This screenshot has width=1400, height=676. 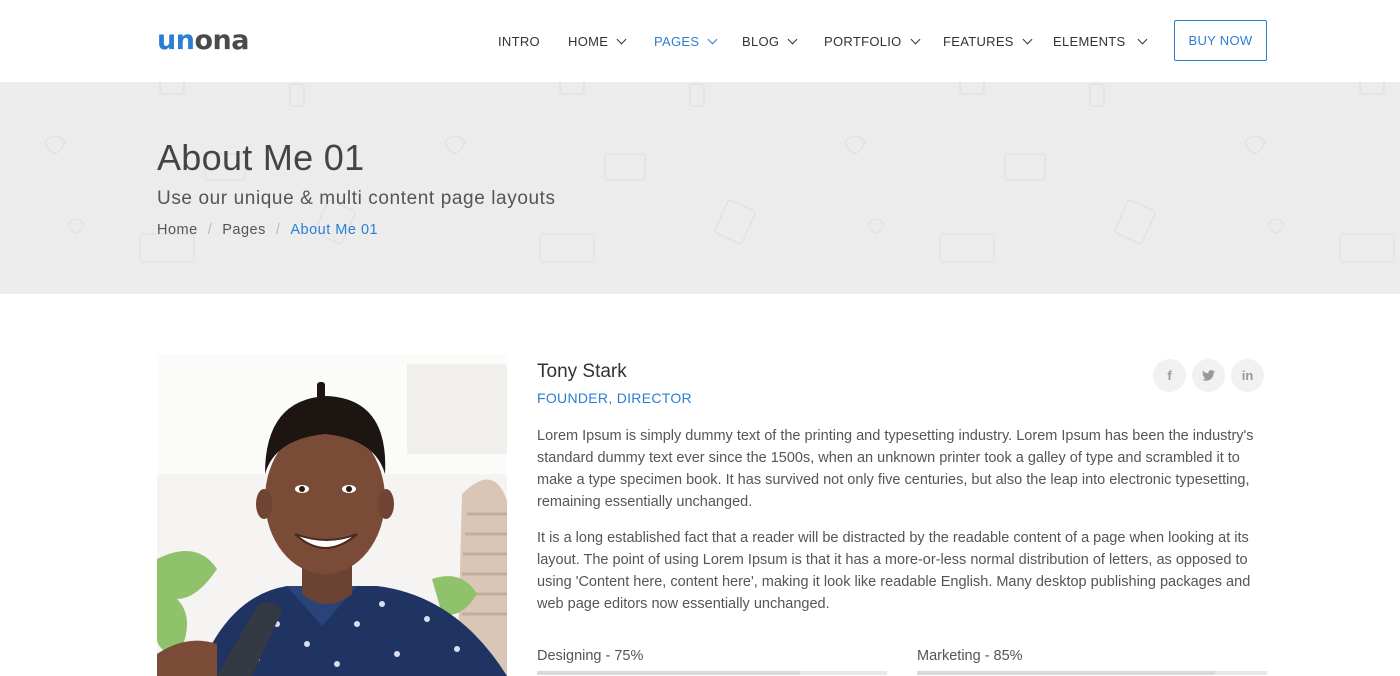 I want to click on twitter-bird-icon, so click(x=1208, y=375).